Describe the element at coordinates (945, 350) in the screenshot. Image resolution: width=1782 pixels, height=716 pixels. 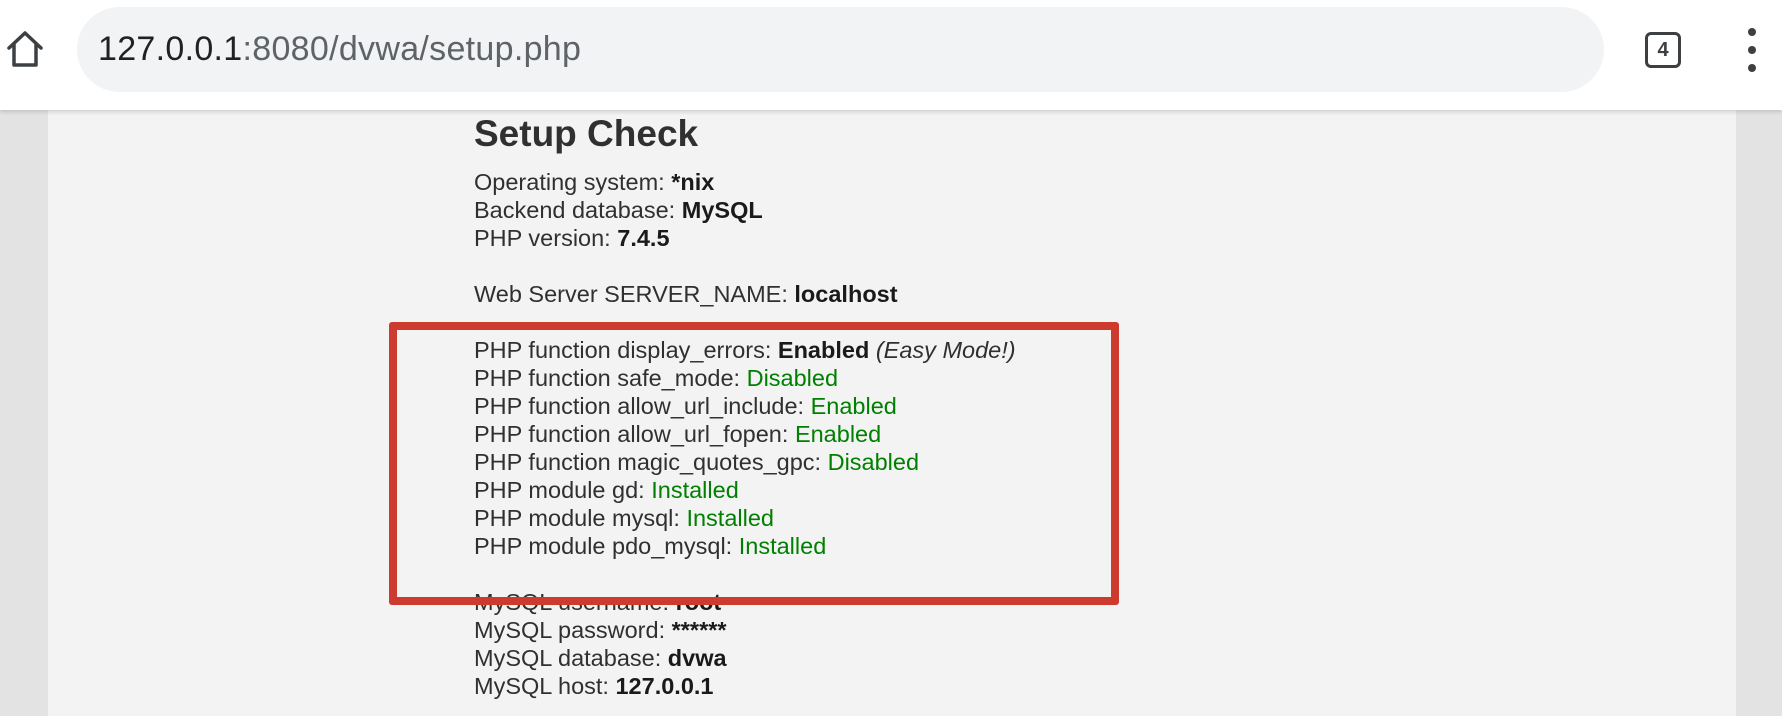
I see `check-note: (Easy Mode!)` at that location.